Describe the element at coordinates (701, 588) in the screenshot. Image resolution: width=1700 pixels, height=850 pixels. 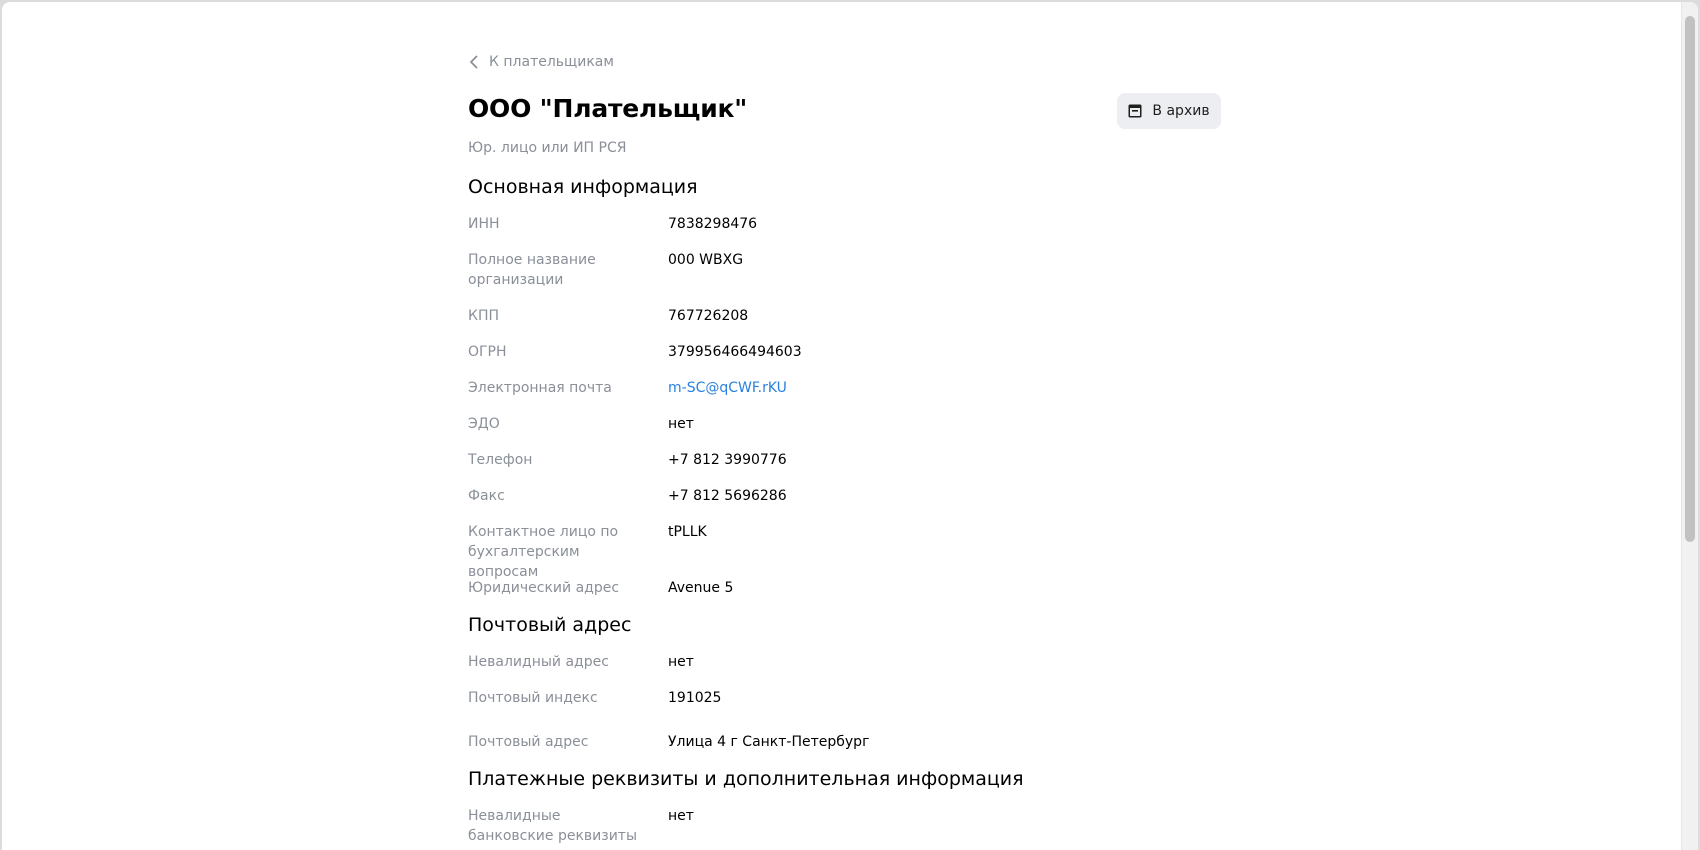
I see `field-value: Avenue 5` at that location.